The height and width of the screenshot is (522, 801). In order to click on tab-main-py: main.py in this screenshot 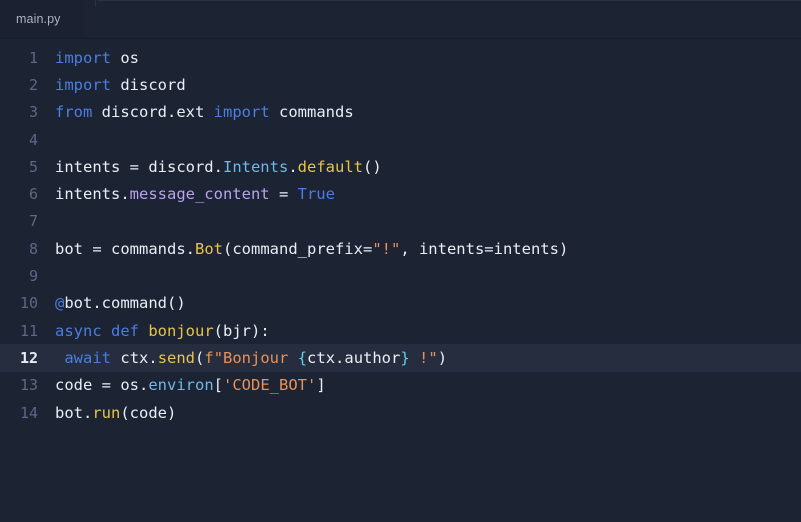, I will do `click(42, 19)`.